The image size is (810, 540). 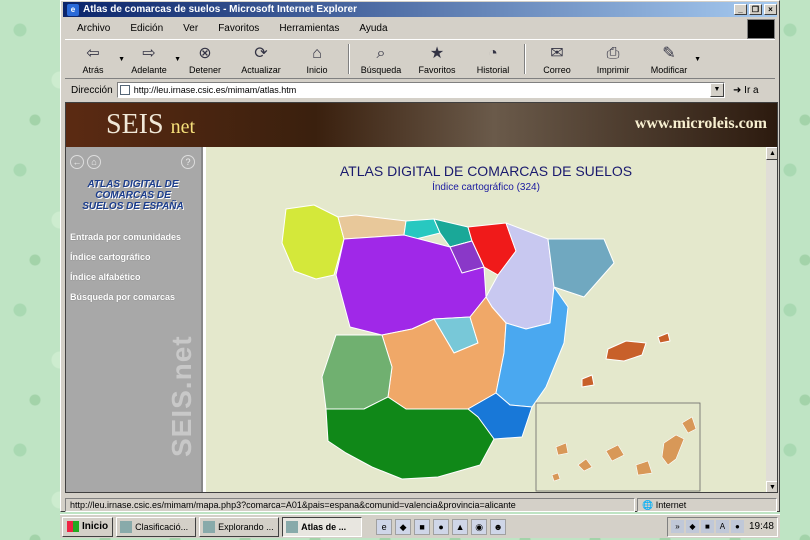 I want to click on region-baleares, so click(x=626, y=360).